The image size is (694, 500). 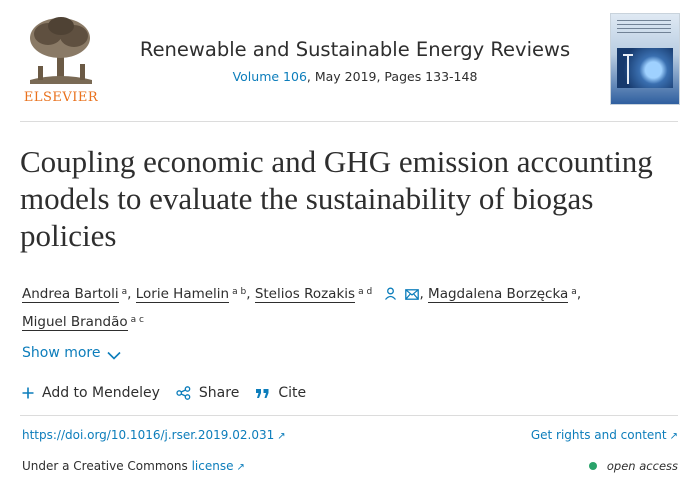 I want to click on issue-meta: Volume 106, May 2019, Pages 133-148, so click(x=355, y=76).